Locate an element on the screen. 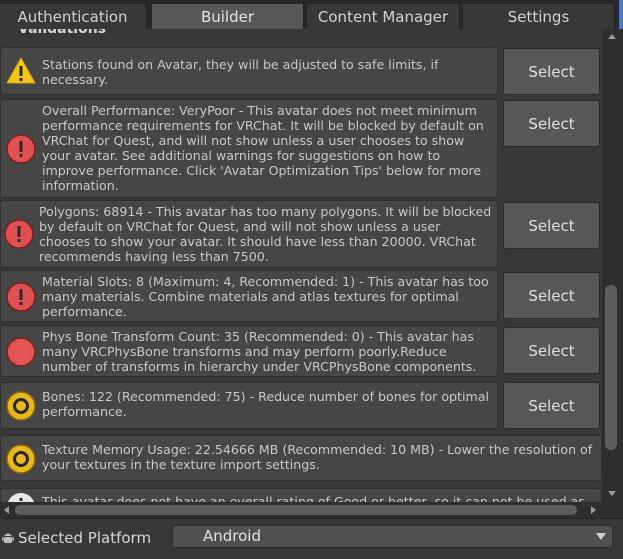 The height and width of the screenshot is (559, 623). selected-platform-label: Selected Platform is located at coordinates (85, 538).